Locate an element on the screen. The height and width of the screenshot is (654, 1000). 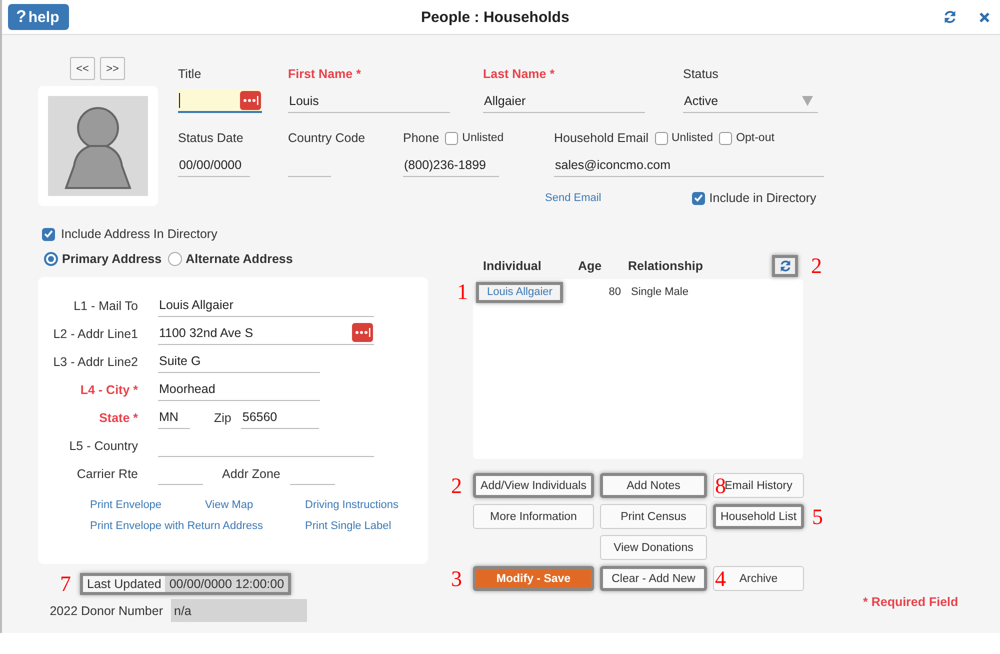
field-label: L1 - Mail To is located at coordinates (106, 306).